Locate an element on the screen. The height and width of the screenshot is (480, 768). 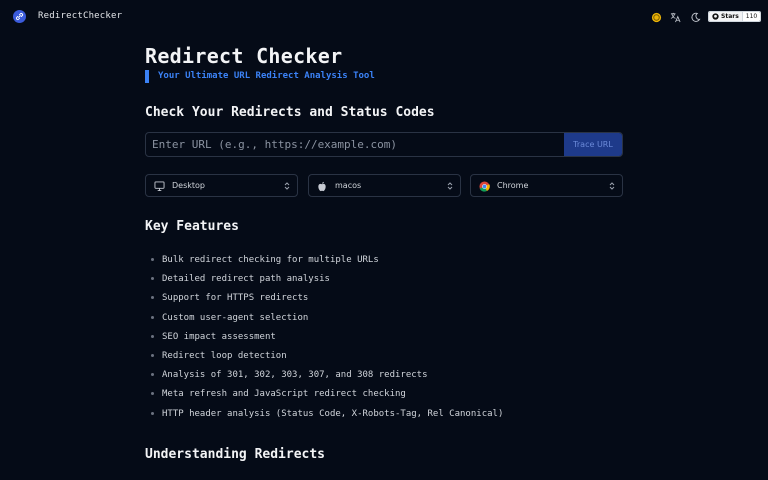
browser-select-value: Chrome is located at coordinates (513, 185).